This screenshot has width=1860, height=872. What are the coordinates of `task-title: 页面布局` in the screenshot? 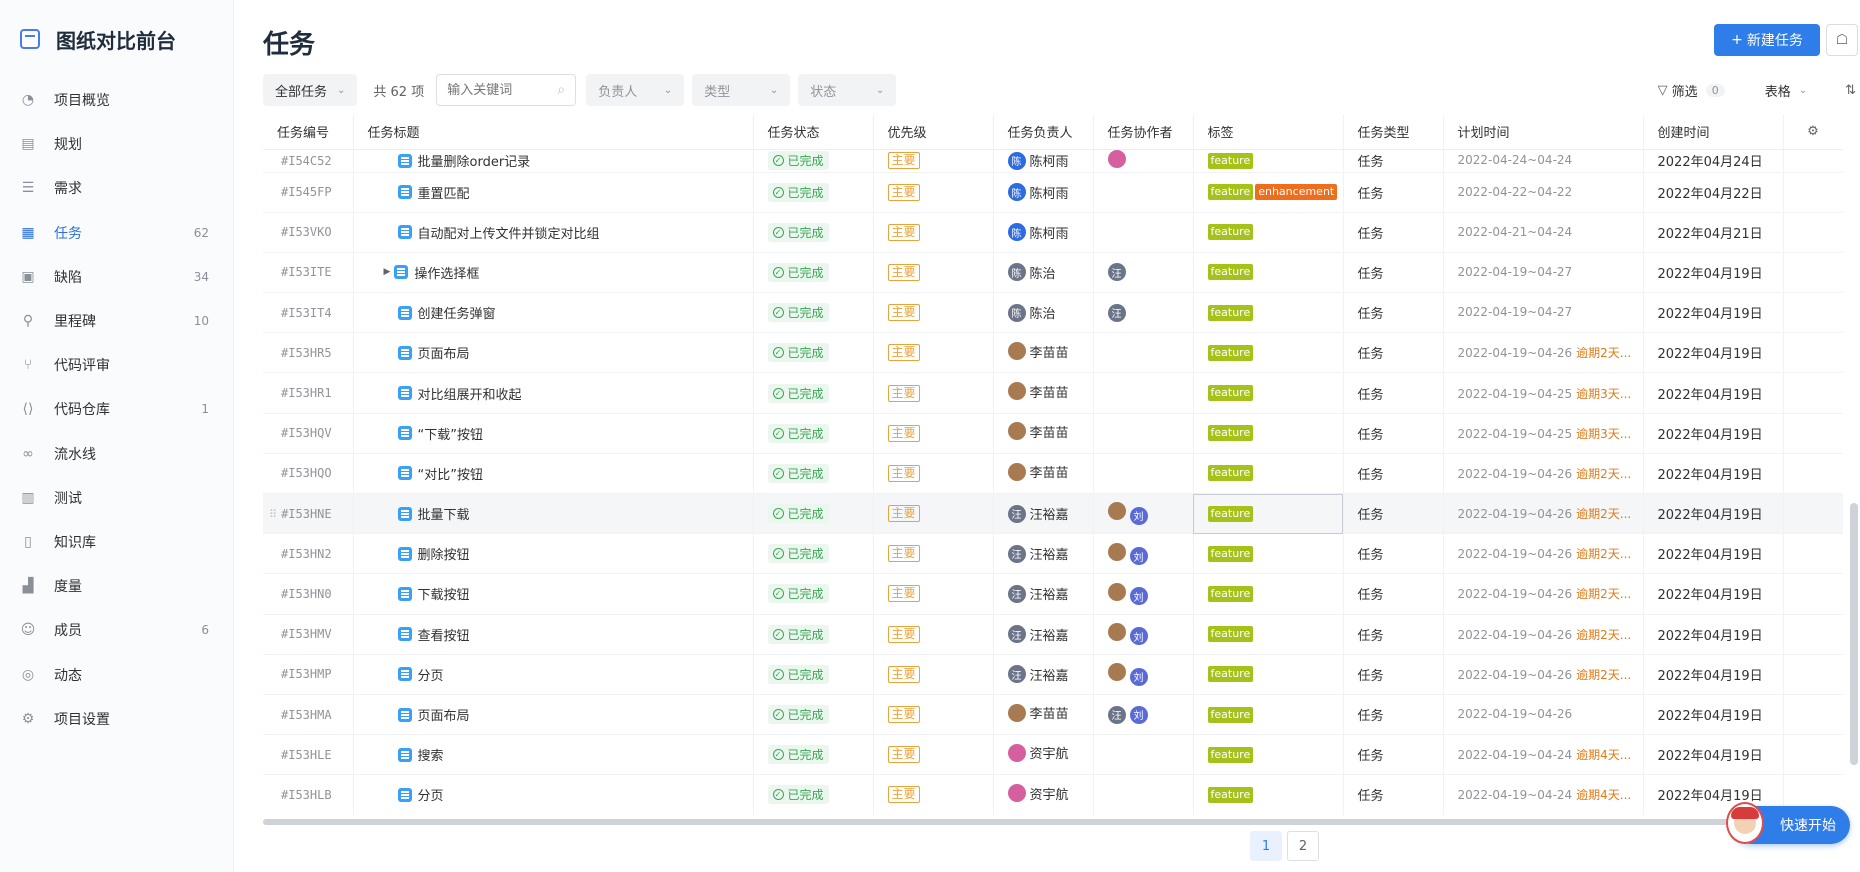 It's located at (444, 714).